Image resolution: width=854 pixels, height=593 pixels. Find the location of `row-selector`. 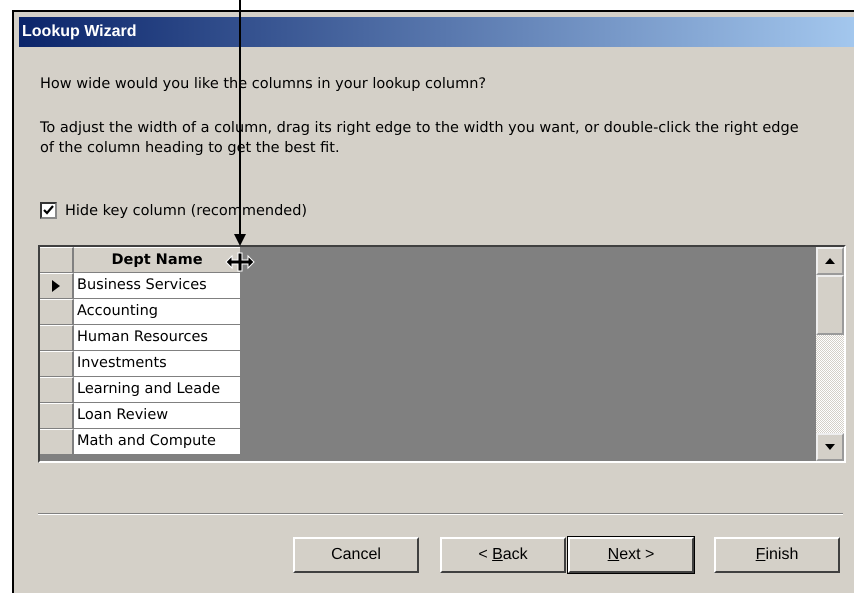

row-selector is located at coordinates (57, 285).